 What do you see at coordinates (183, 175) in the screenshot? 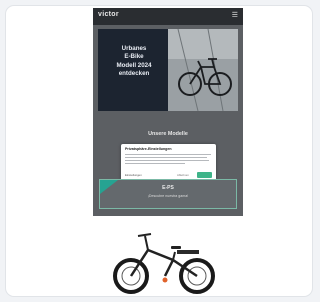
I see `cookie-decline-link: Ablehnen` at bounding box center [183, 175].